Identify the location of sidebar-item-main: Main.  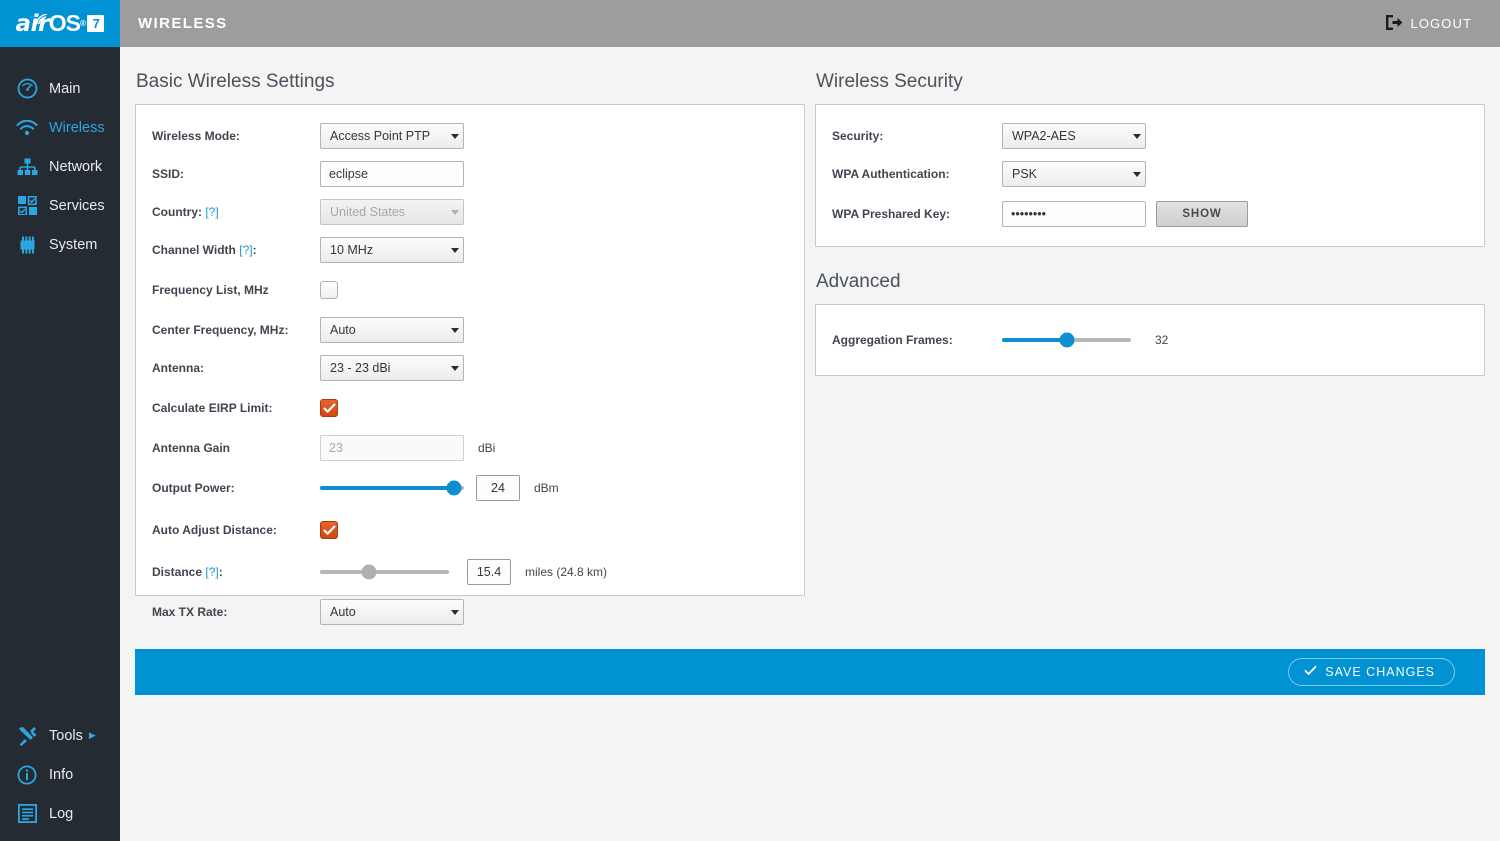
(60, 88).